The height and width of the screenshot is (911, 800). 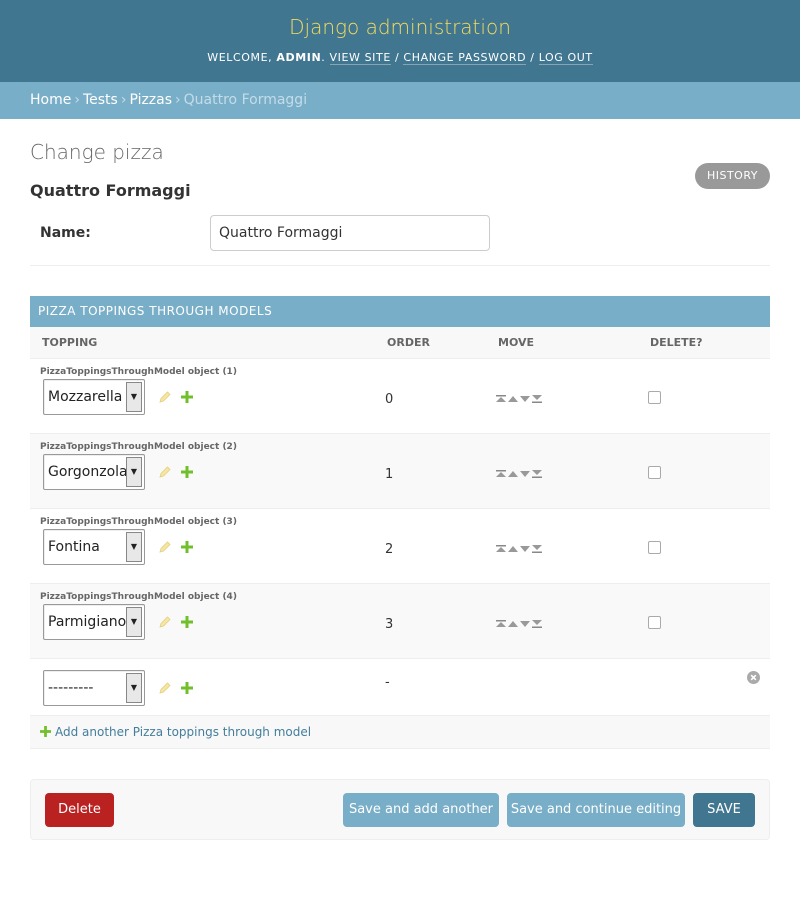 What do you see at coordinates (45, 731) in the screenshot?
I see `add-icon` at bounding box center [45, 731].